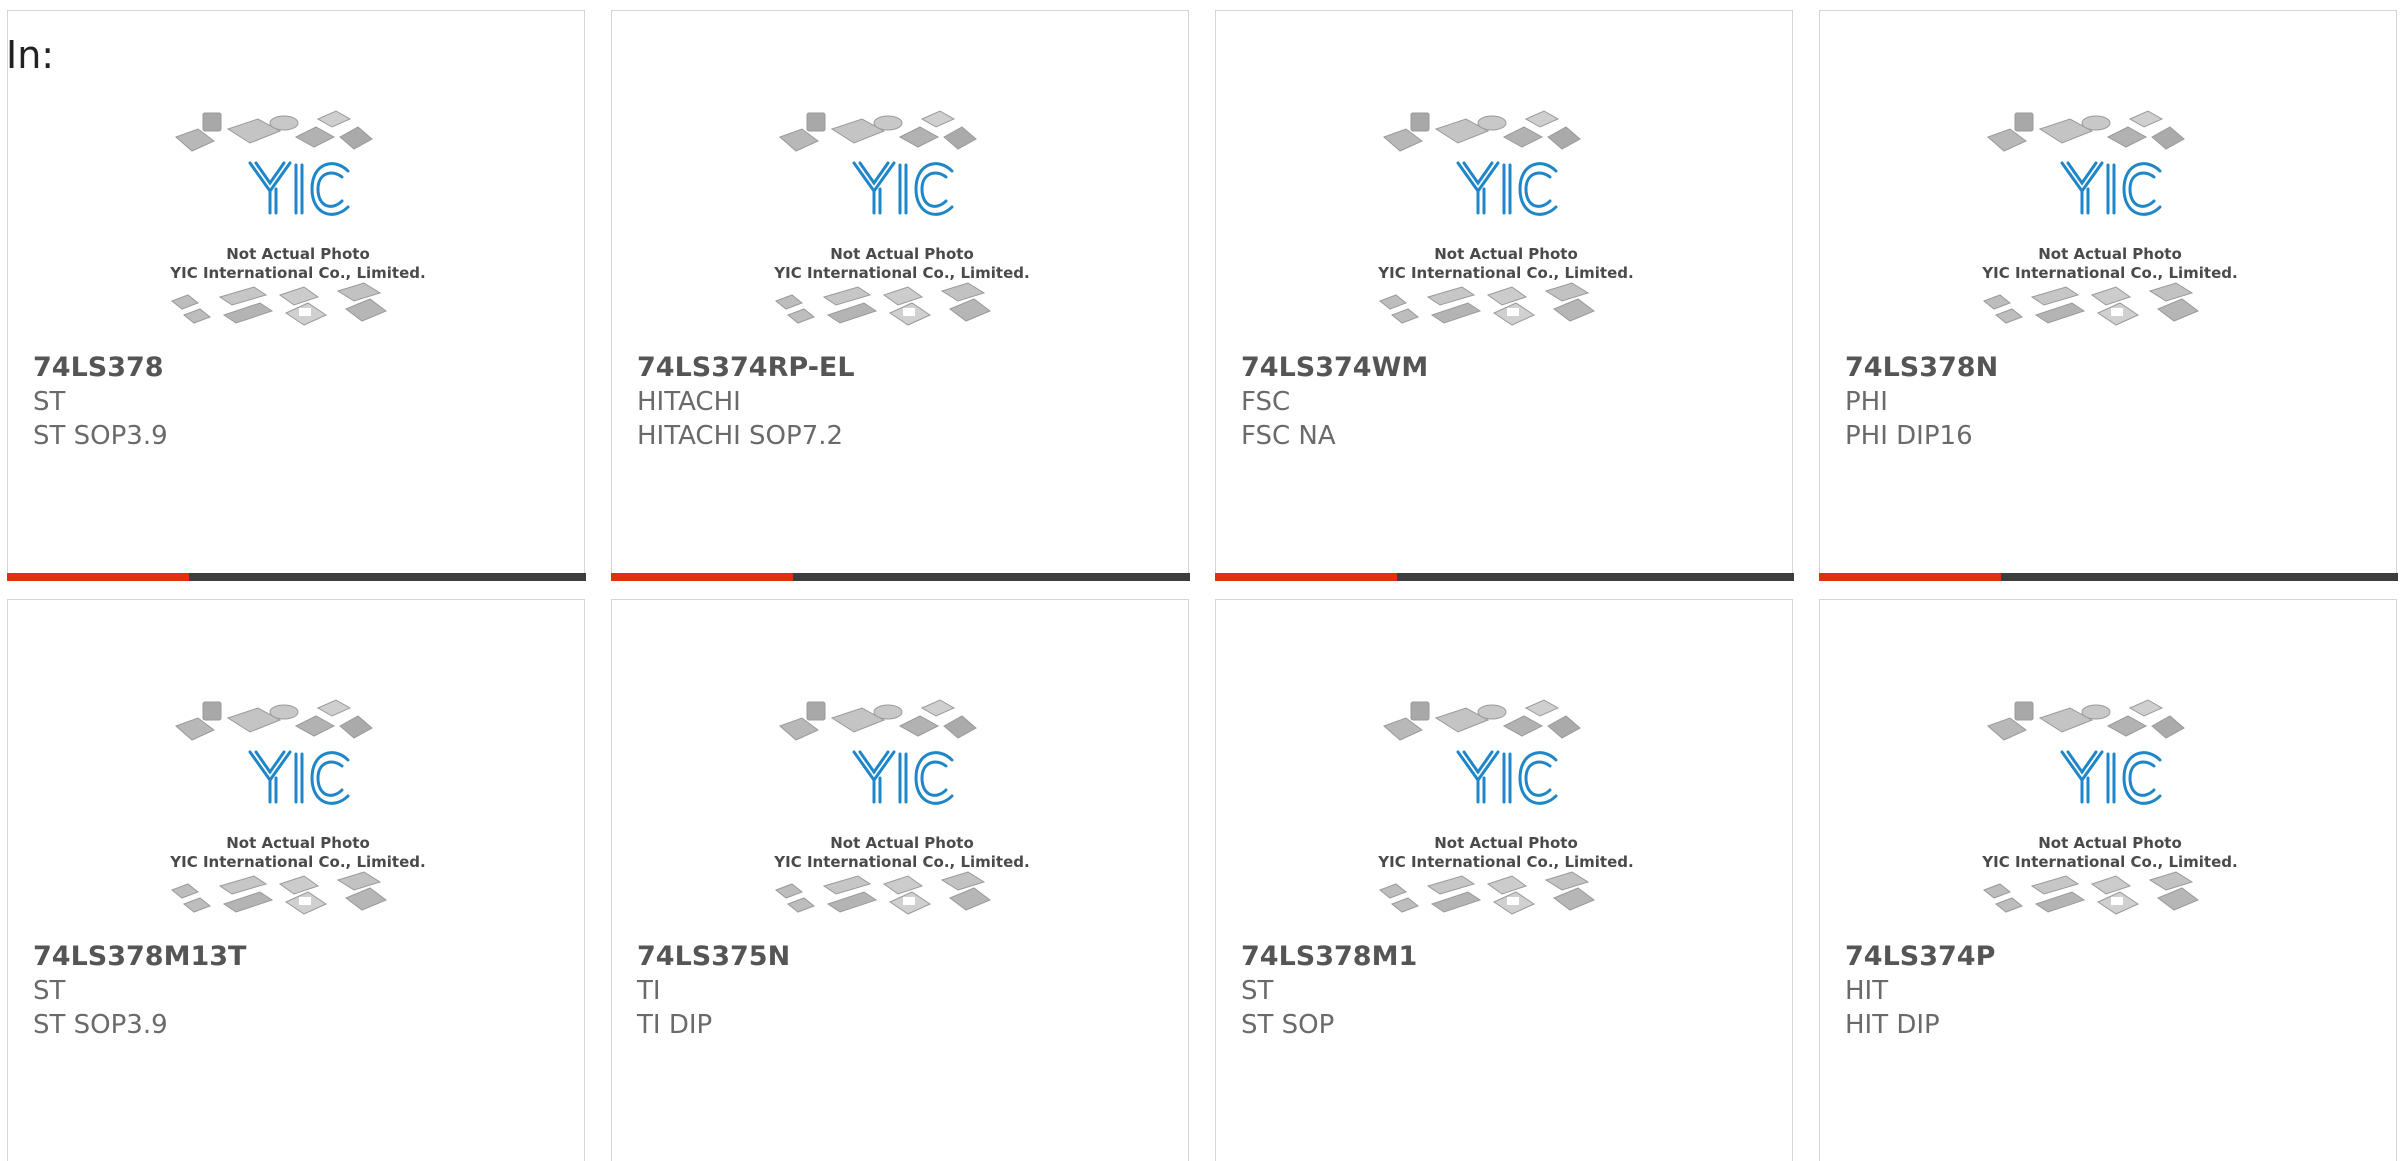  What do you see at coordinates (1867, 991) in the screenshot?
I see `brand-label: HIT` at bounding box center [1867, 991].